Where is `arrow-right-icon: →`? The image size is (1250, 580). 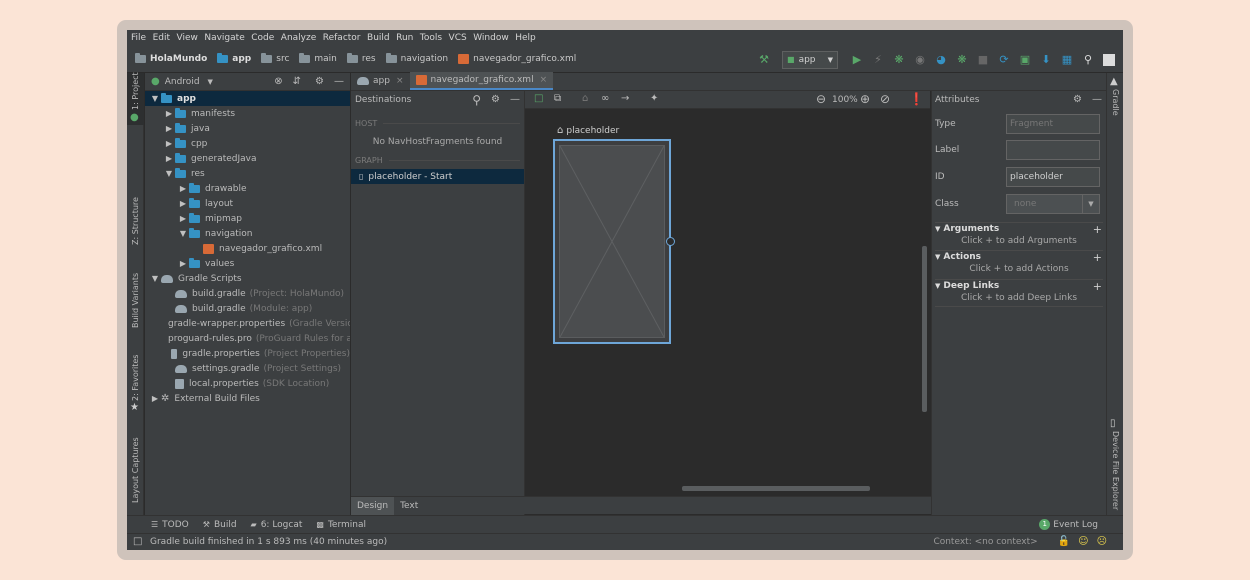 arrow-right-icon: → is located at coordinates (625, 99).